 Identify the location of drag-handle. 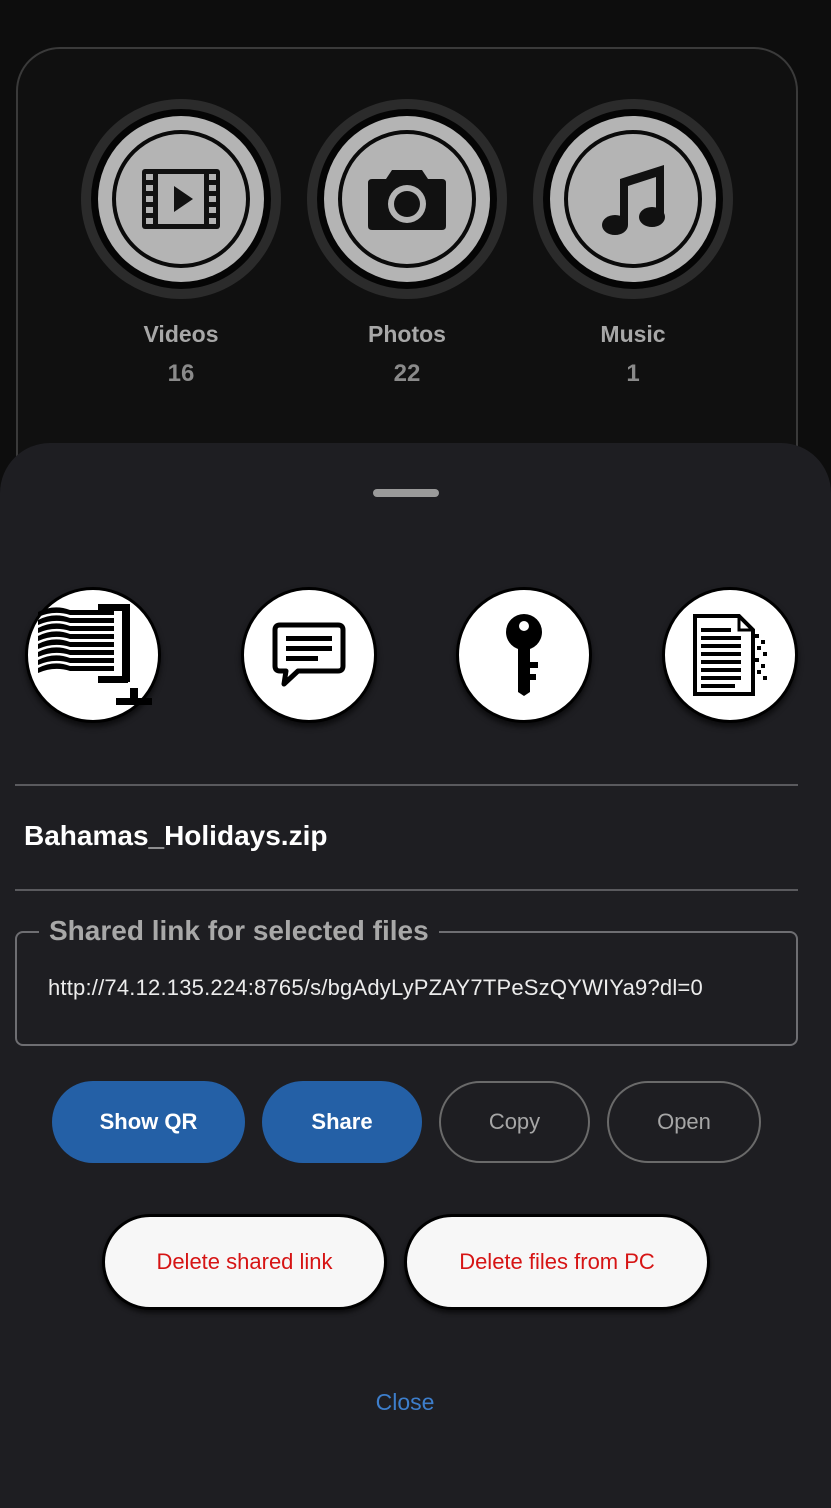
(406, 493).